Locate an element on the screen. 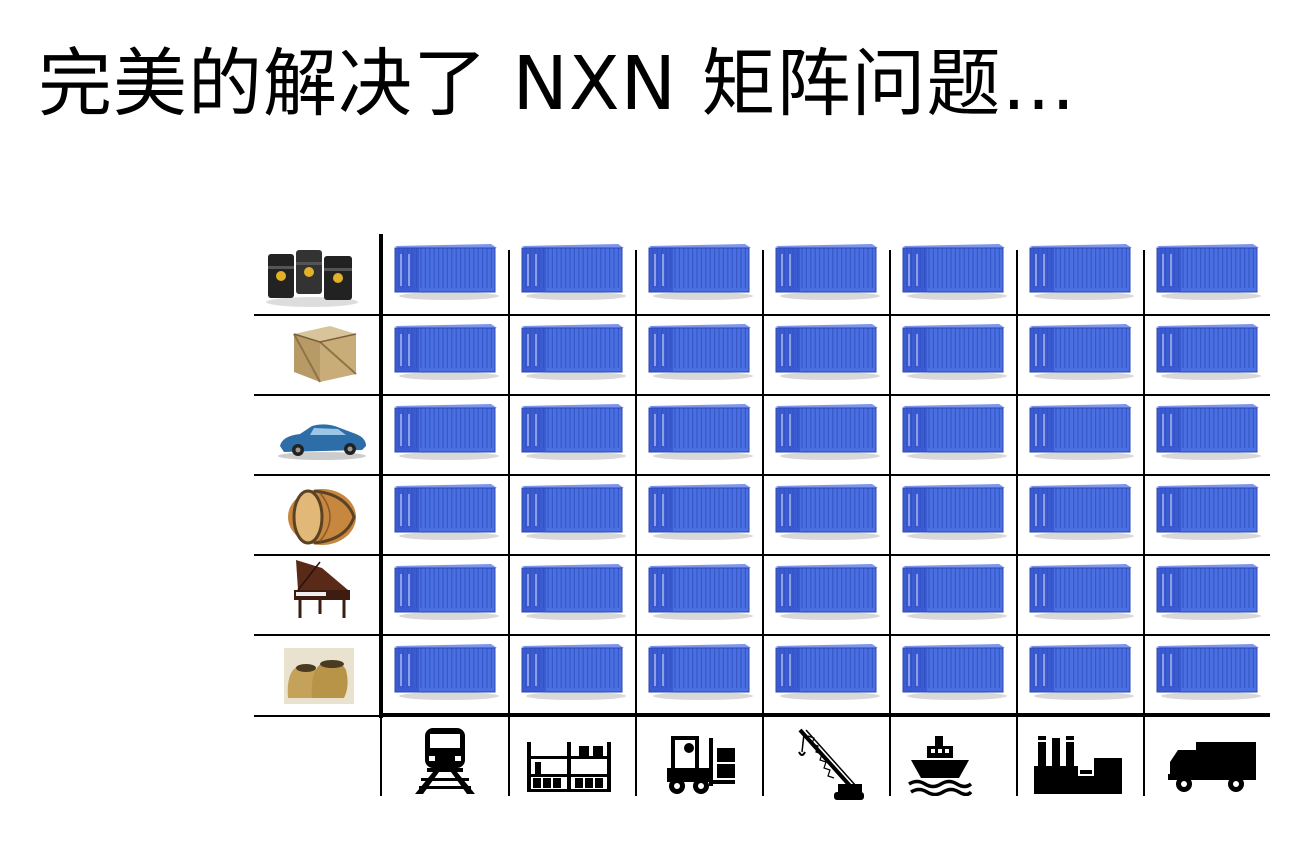  grand-piano-icon is located at coordinates (321, 589).